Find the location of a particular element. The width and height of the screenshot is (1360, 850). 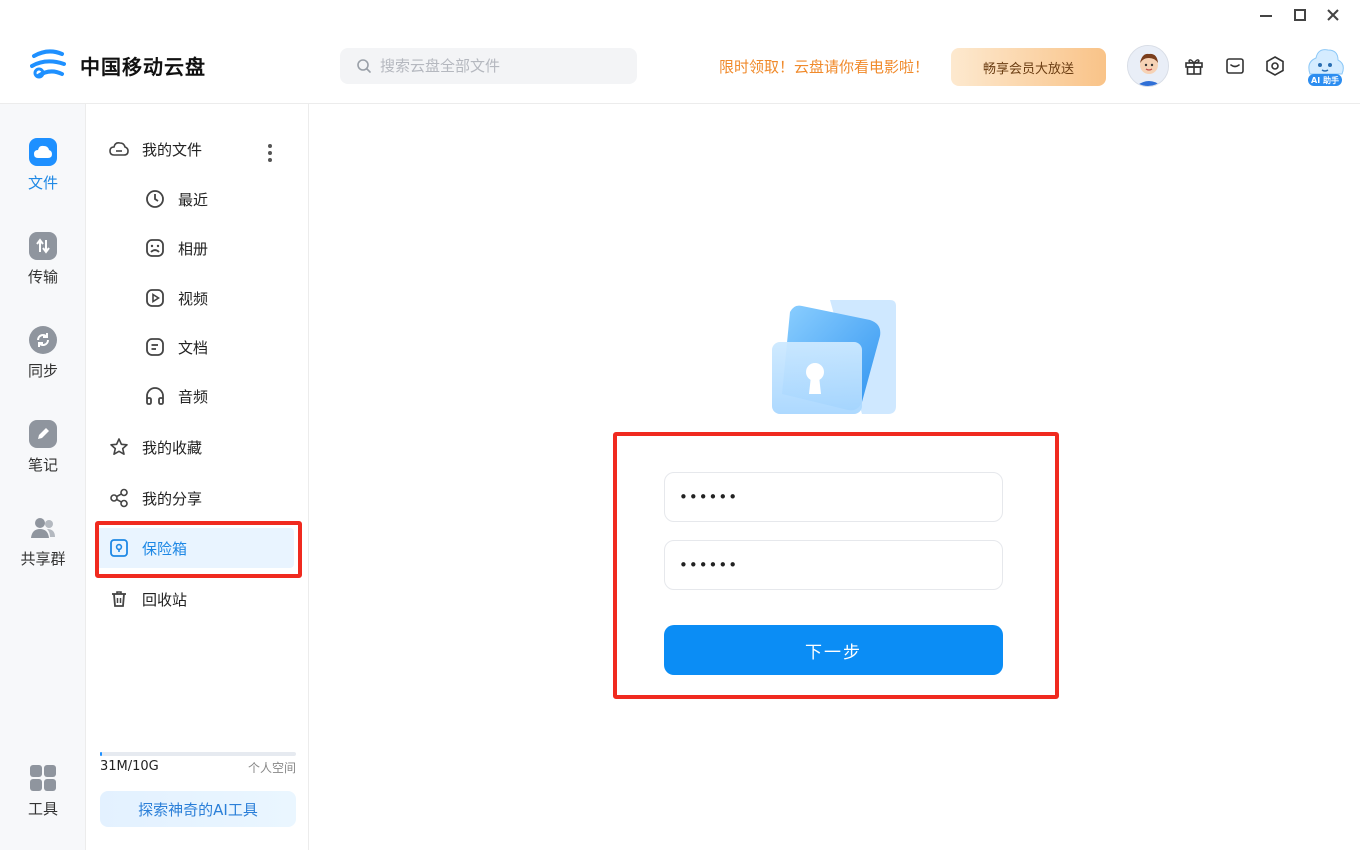

avatar is located at coordinates (1148, 66).